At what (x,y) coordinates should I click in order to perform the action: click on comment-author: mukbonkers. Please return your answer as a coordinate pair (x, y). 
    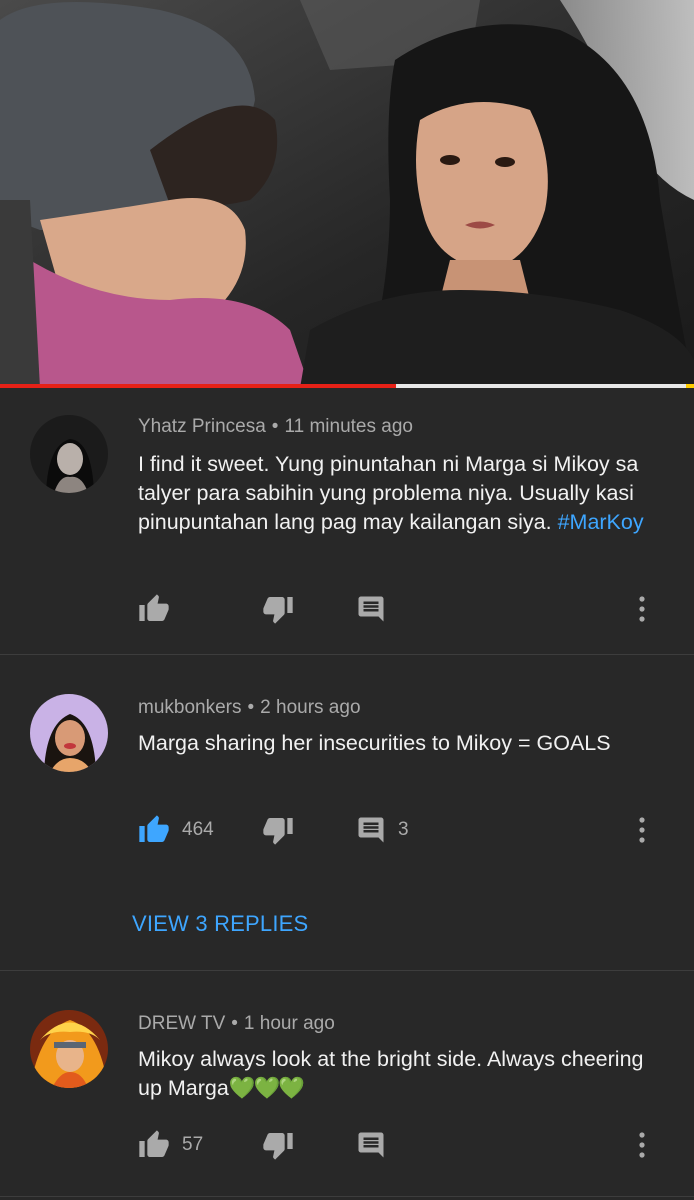
    Looking at the image, I should click on (190, 707).